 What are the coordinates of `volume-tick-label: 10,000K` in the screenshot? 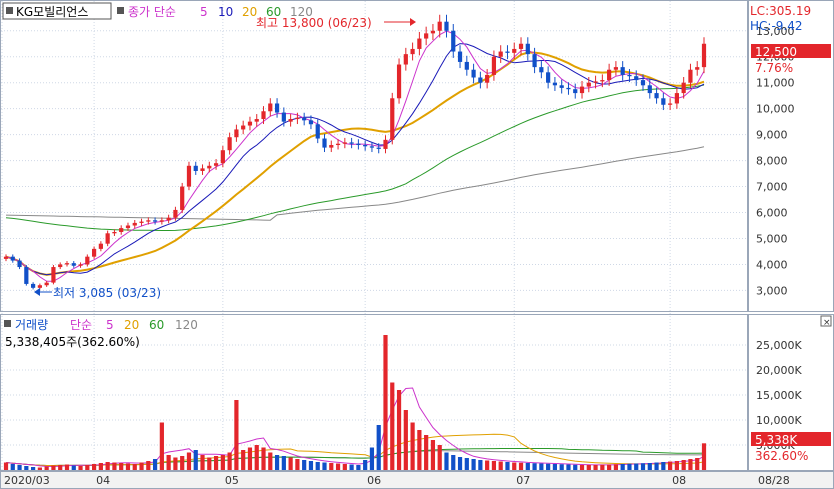 It's located at (779, 420).